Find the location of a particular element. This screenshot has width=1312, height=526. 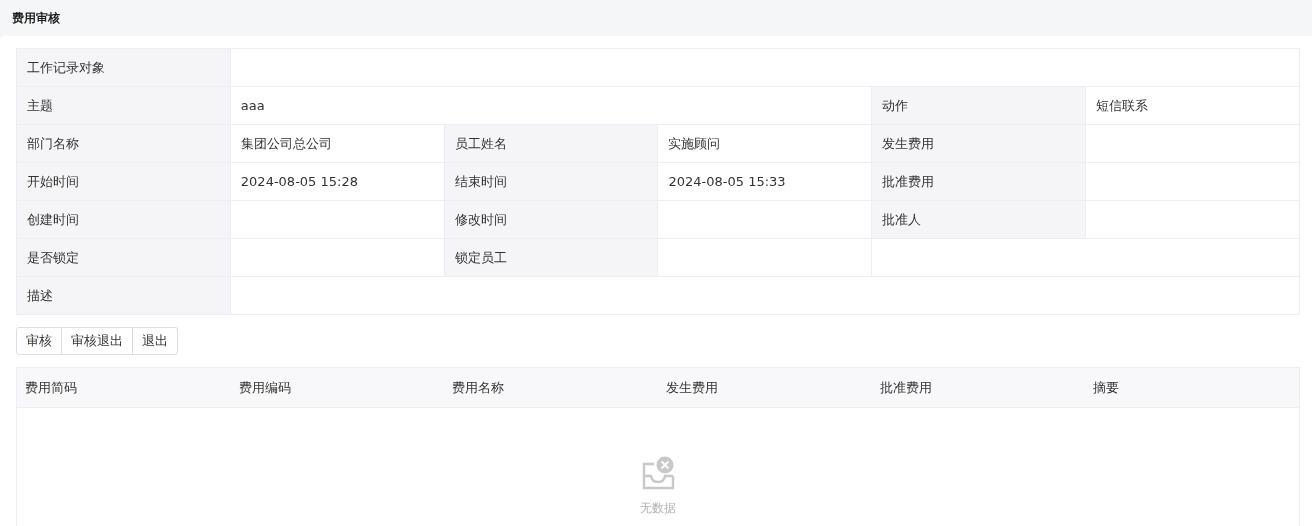

column-header: 批准费用 is located at coordinates (905, 387).